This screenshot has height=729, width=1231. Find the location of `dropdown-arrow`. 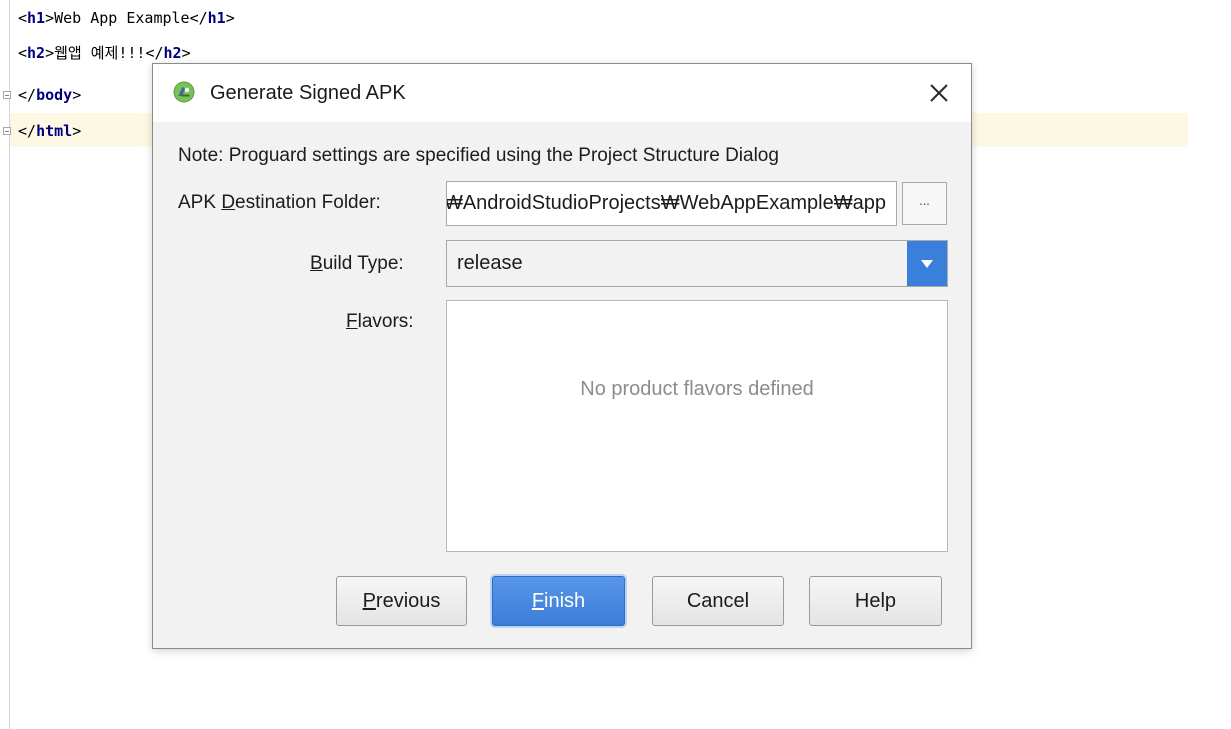

dropdown-arrow is located at coordinates (927, 263).